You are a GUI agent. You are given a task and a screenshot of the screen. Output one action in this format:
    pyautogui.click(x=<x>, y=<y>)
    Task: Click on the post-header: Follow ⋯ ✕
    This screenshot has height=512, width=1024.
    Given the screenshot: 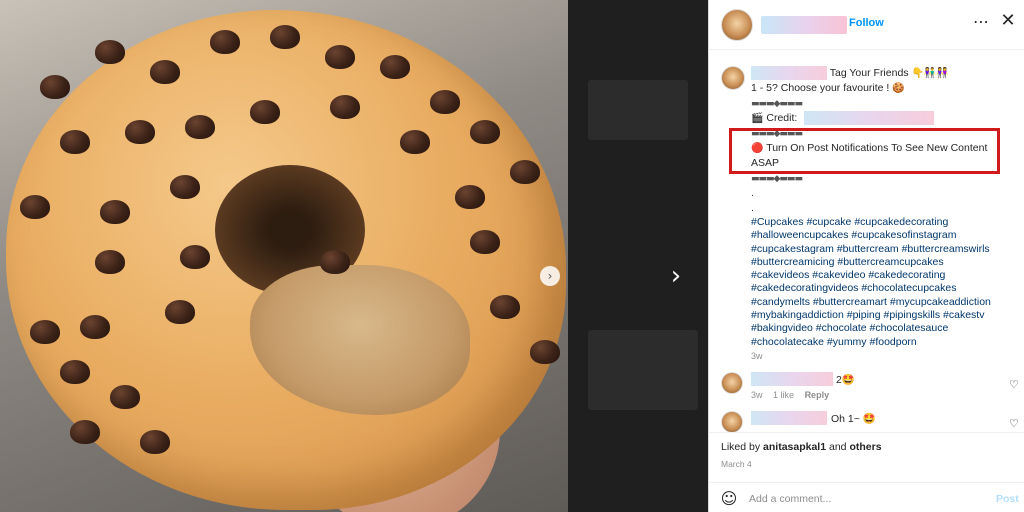 What is the action you would take?
    pyautogui.click(x=866, y=25)
    